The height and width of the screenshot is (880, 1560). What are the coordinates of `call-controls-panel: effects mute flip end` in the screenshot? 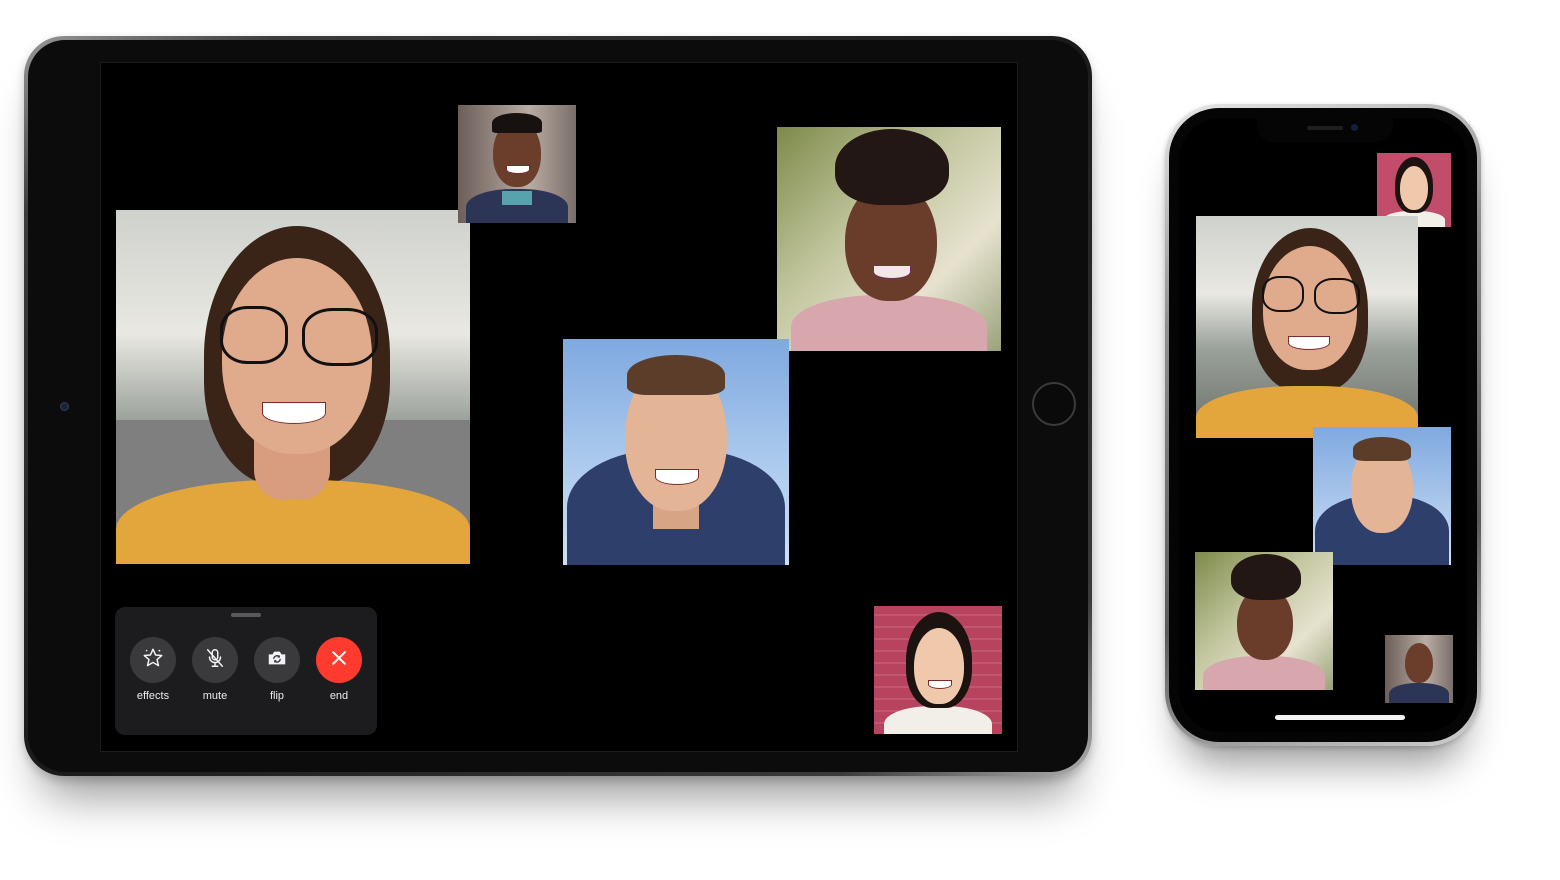 It's located at (246, 671).